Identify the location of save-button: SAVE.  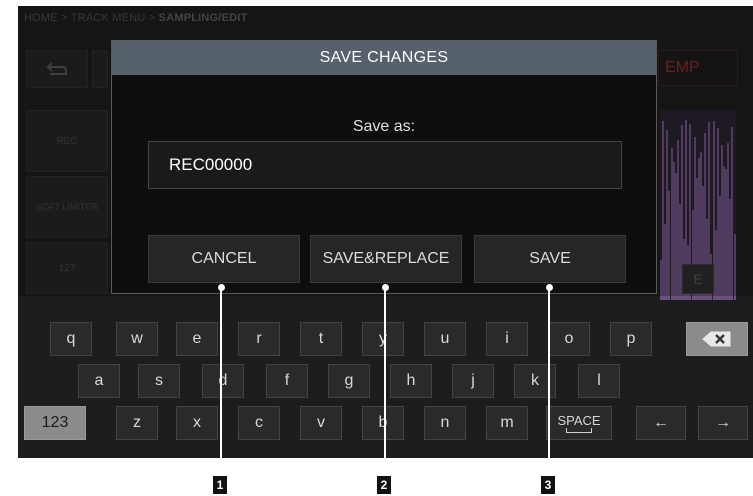
(550, 259).